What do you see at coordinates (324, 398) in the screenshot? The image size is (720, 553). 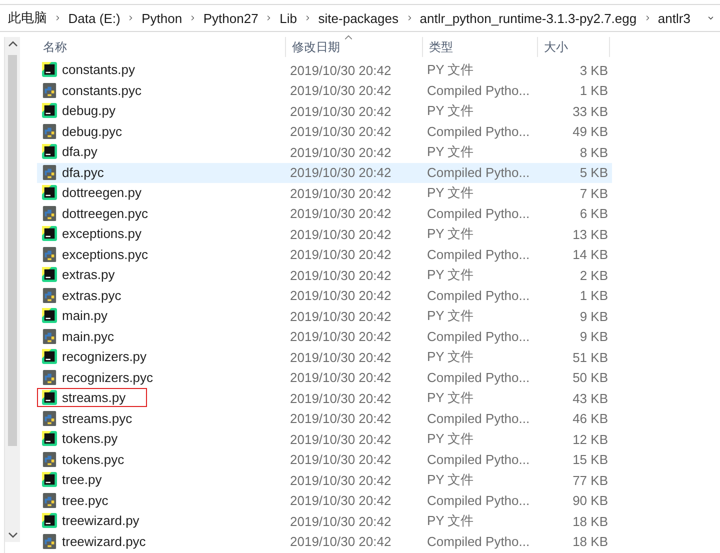 I see `file-row: streams.py 2019/10/30 20:42 PY 文件 43 KB` at bounding box center [324, 398].